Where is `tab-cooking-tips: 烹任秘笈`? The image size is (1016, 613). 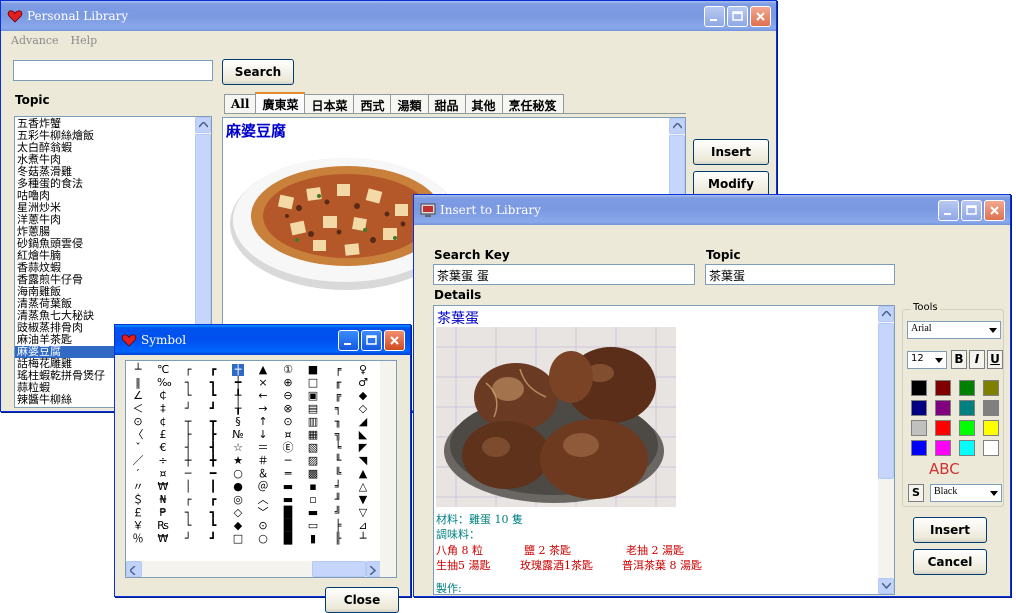
tab-cooking-tips: 烹任秘笈 is located at coordinates (532, 103).